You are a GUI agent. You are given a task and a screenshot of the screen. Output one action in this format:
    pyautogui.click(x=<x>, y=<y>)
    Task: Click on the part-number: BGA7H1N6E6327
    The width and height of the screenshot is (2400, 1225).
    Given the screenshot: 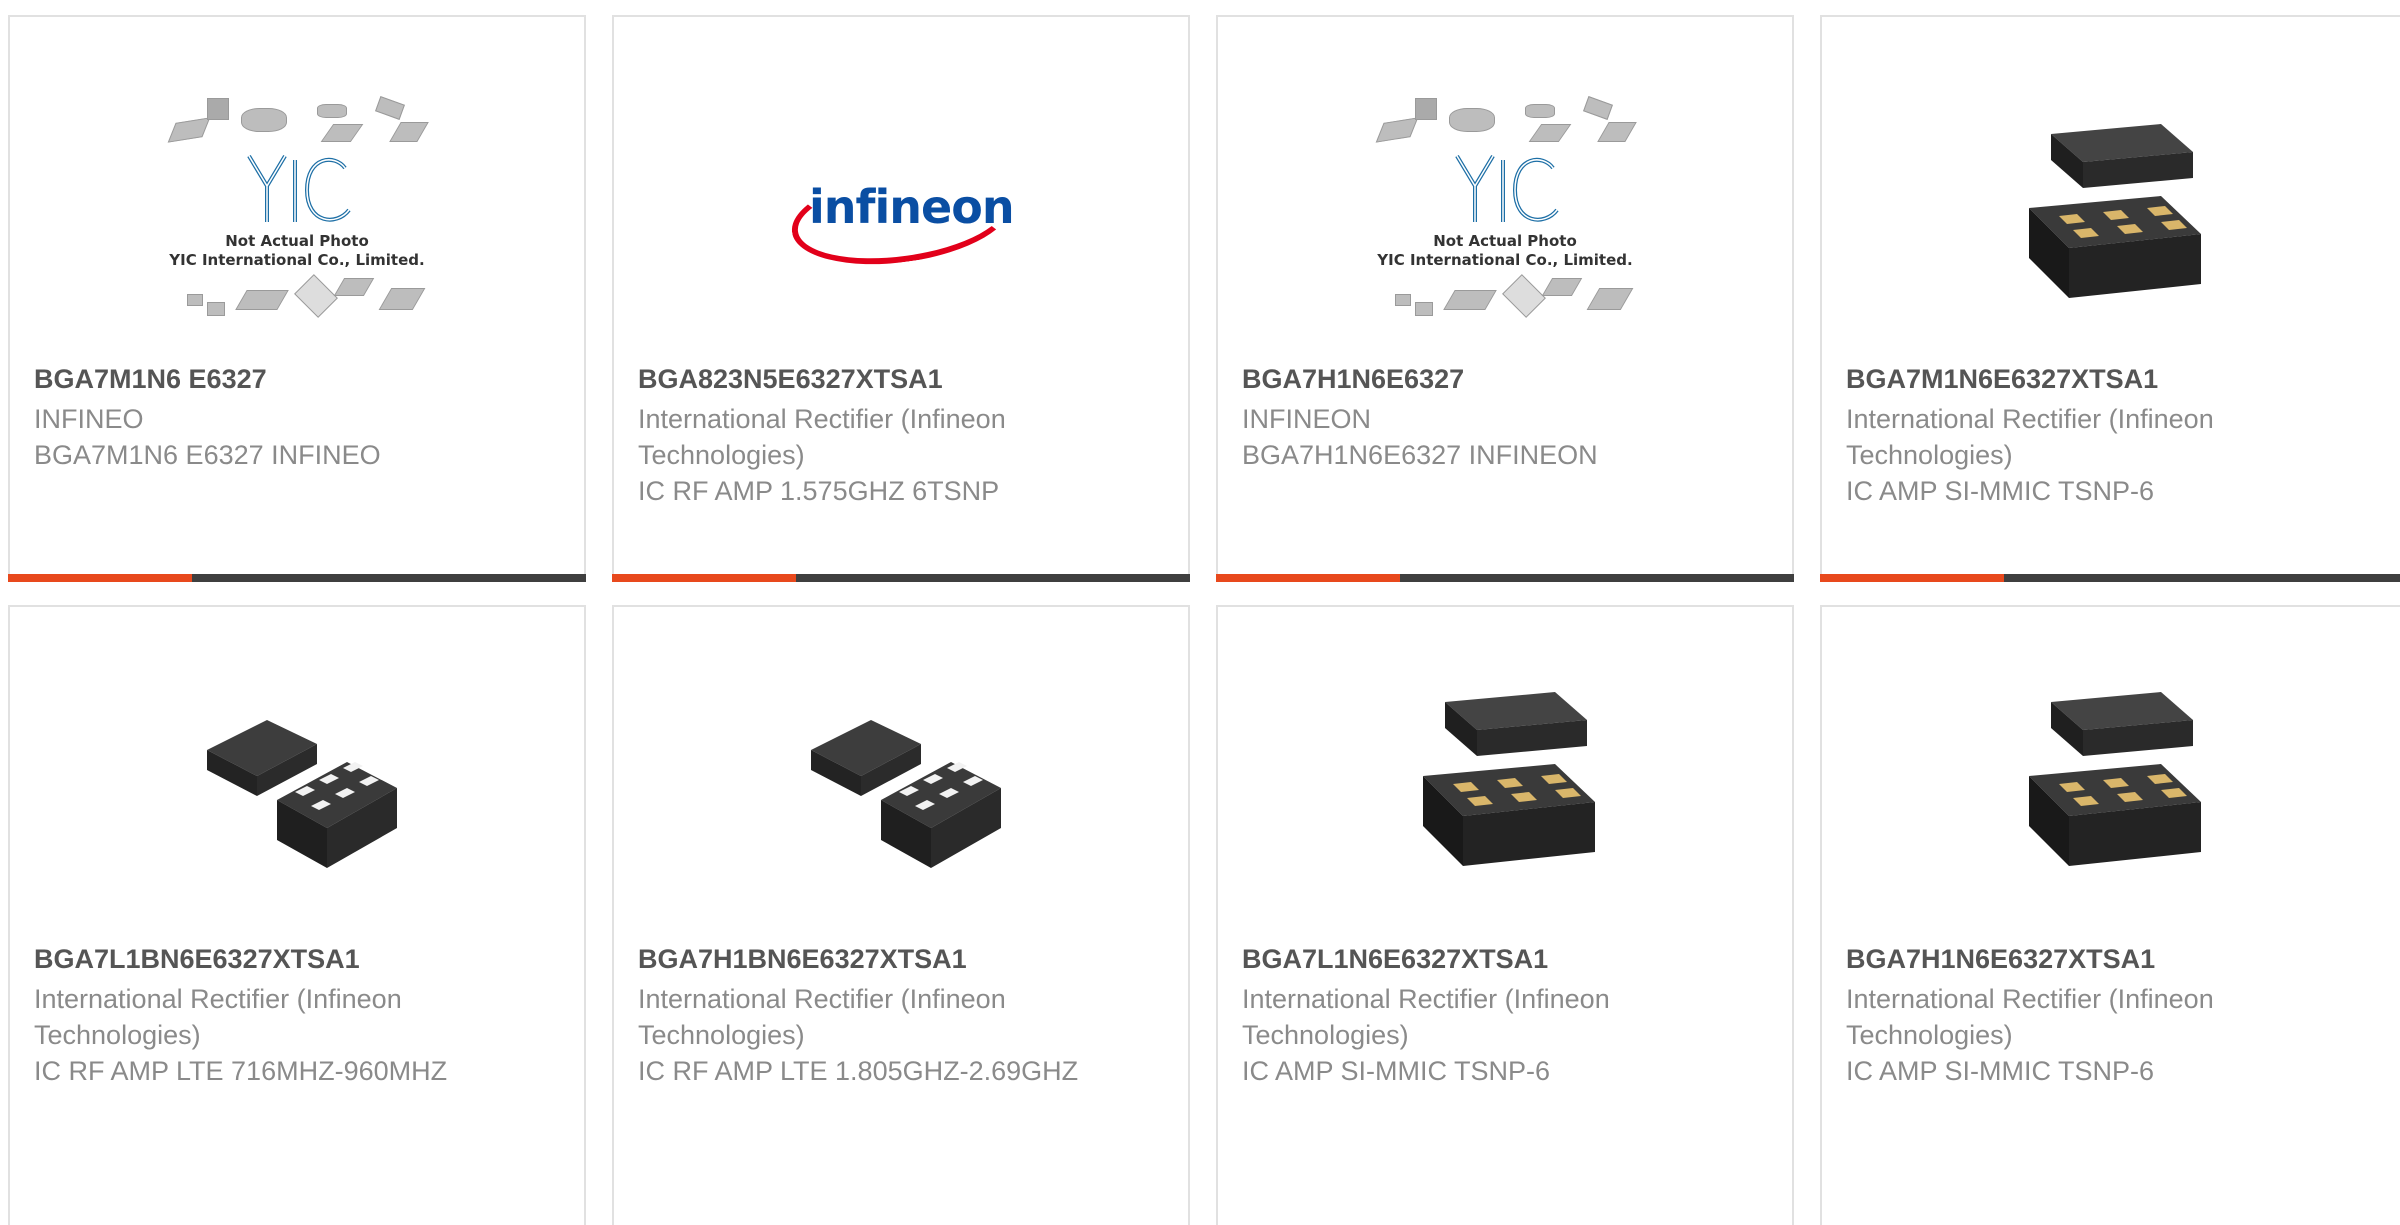 What is the action you would take?
    pyautogui.click(x=1353, y=379)
    